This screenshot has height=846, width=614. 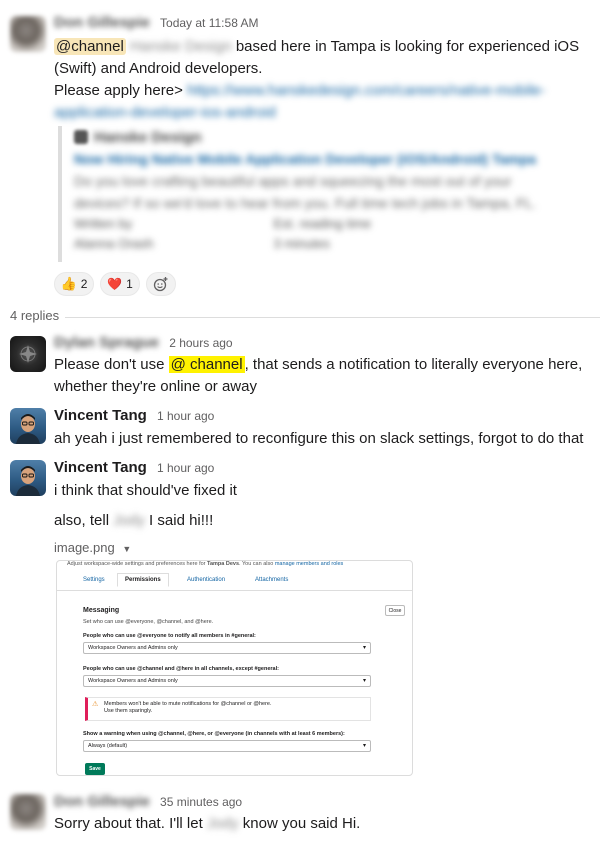 What do you see at coordinates (155, 386) in the screenshot?
I see `message-text: whether they're online or away` at bounding box center [155, 386].